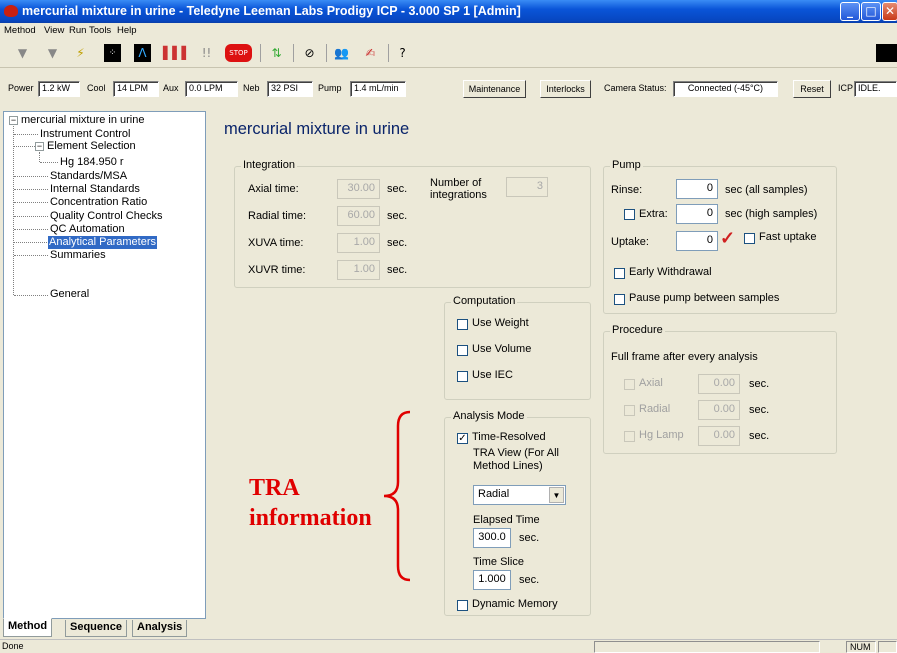  What do you see at coordinates (630, 242) in the screenshot?
I see `uptake-label: Uptake:` at bounding box center [630, 242].